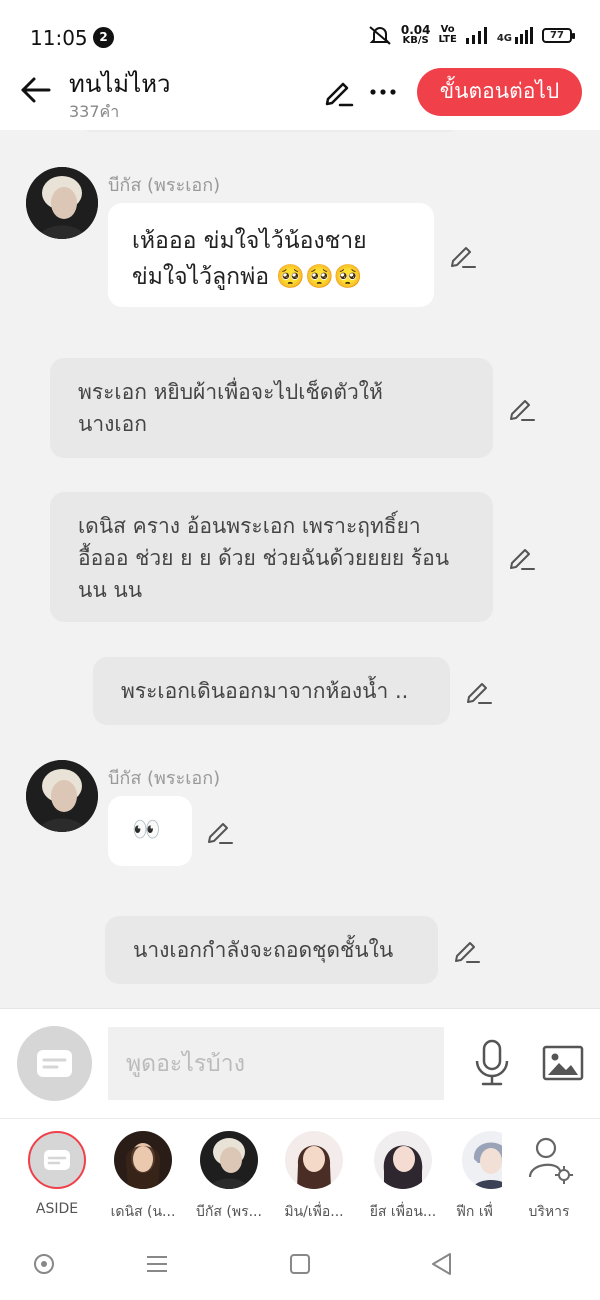  I want to click on circle-dot-icon, so click(44, 1264).